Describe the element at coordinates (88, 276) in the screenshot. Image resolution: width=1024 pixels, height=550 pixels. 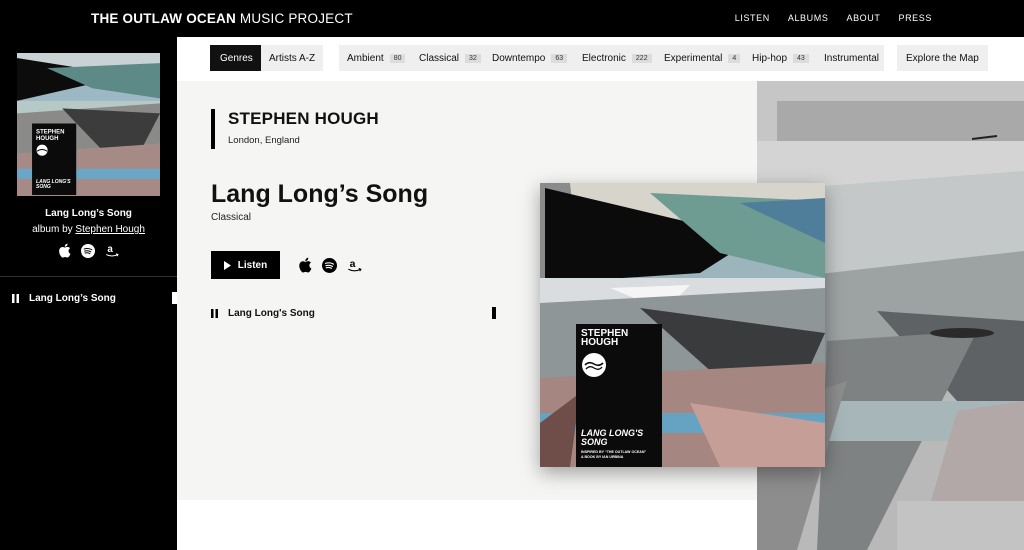
I see `sidebar-divider` at that location.